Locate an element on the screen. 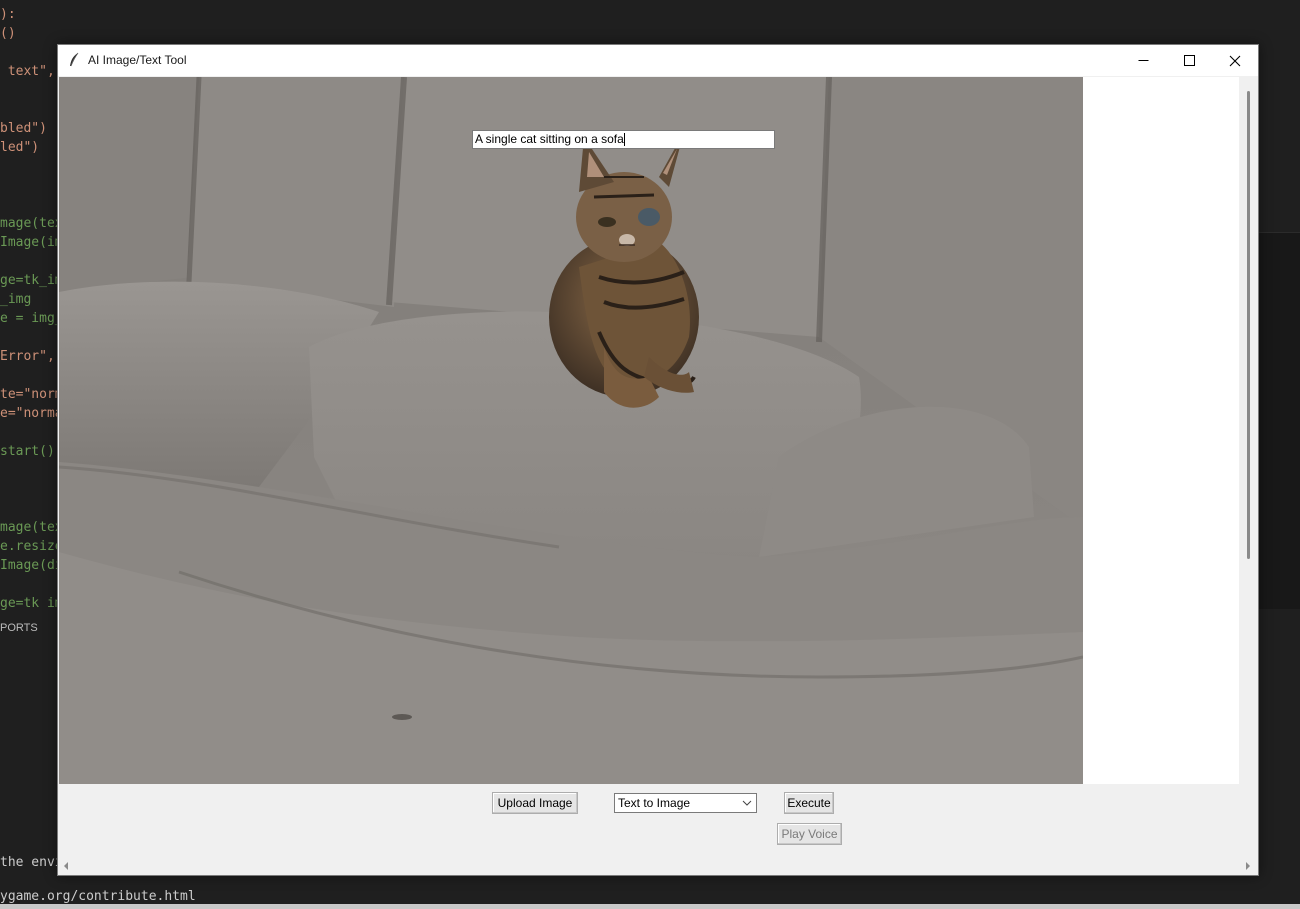  code-line: ): is located at coordinates (8, 14).